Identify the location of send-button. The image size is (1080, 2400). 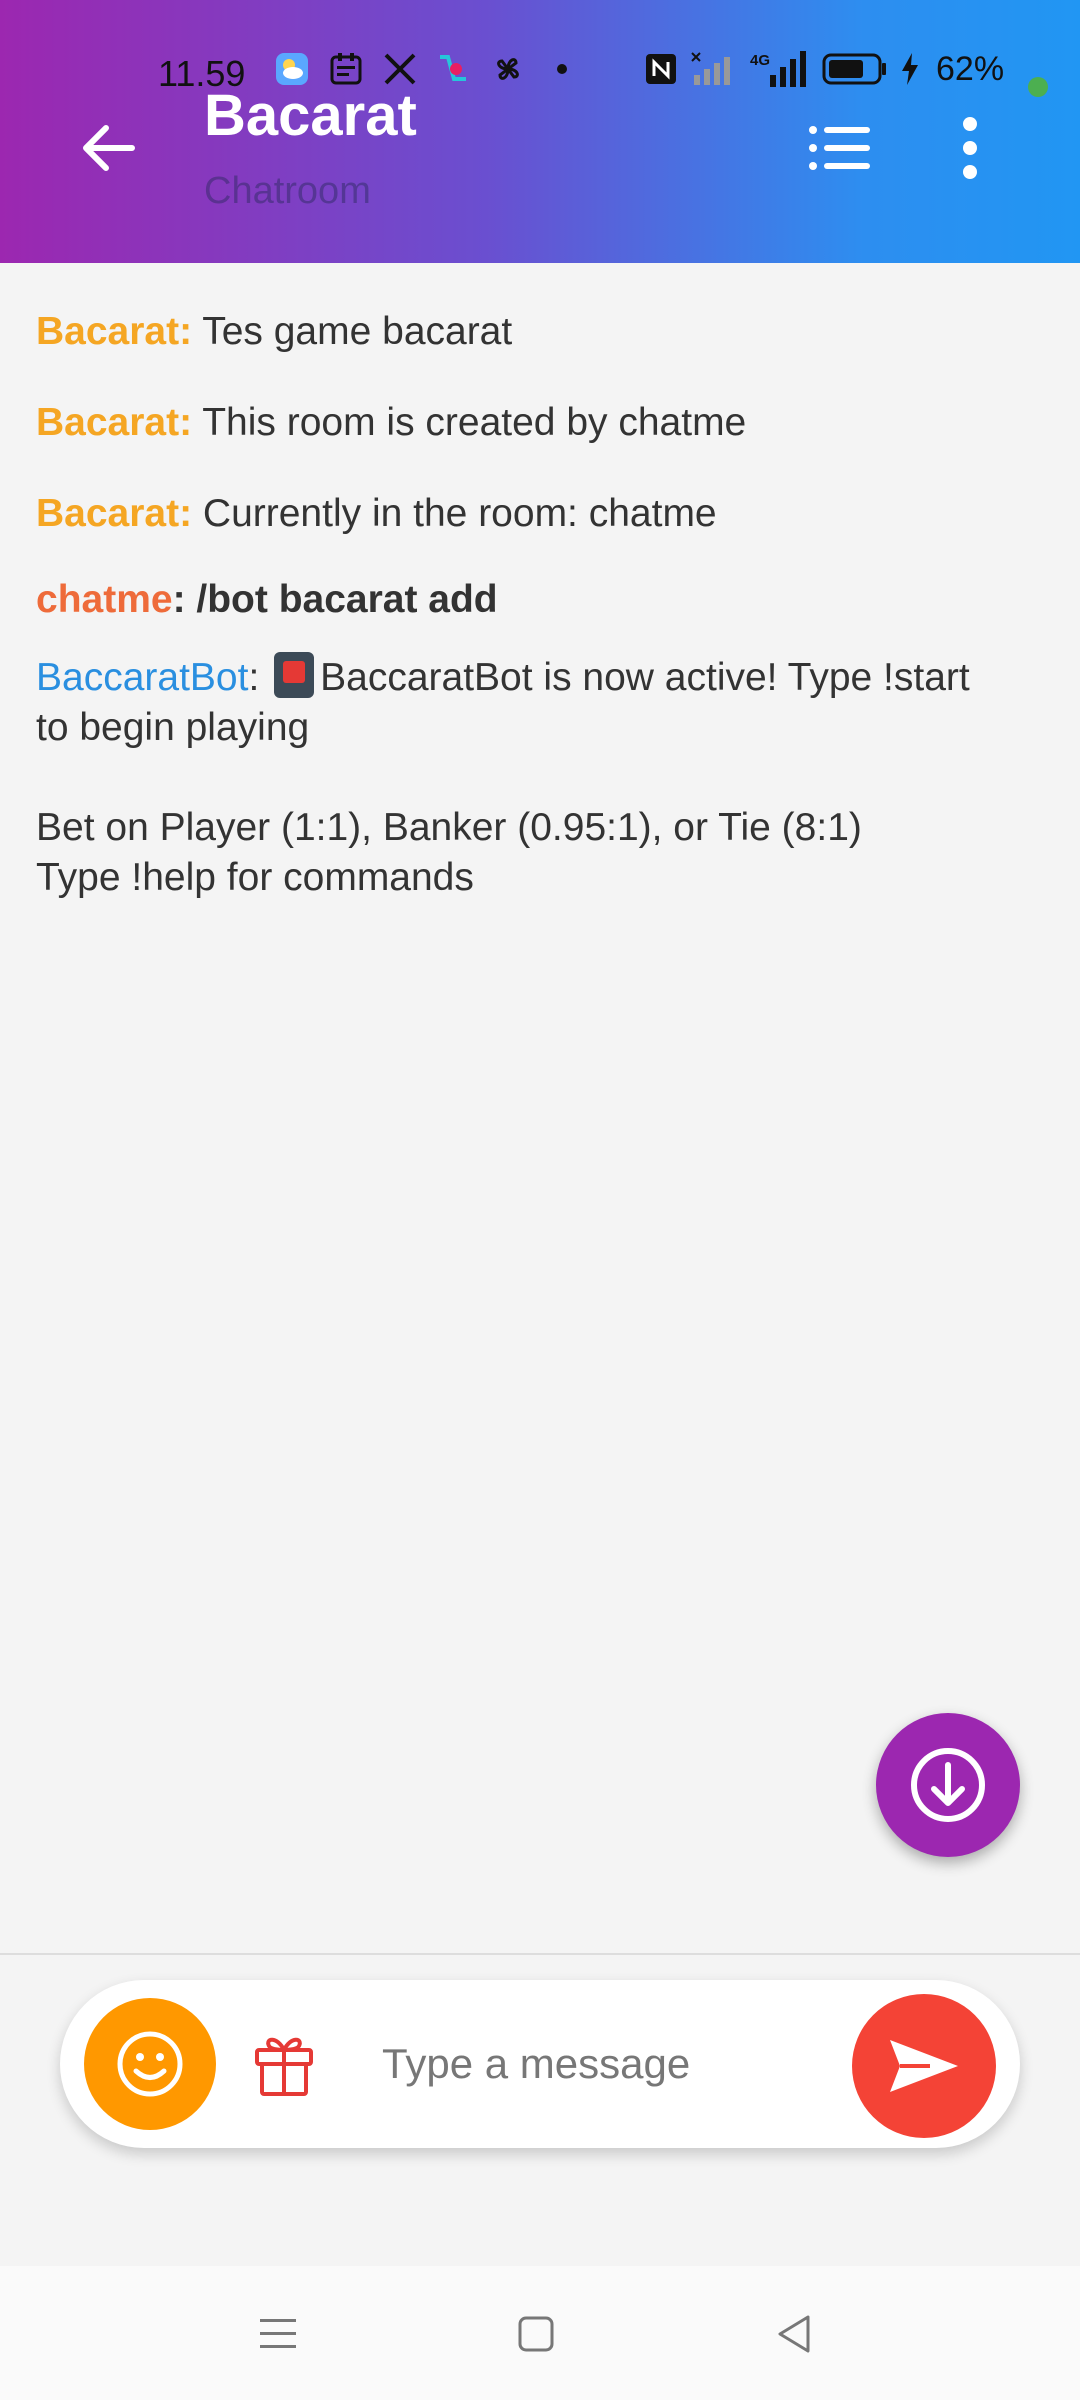
(924, 2066).